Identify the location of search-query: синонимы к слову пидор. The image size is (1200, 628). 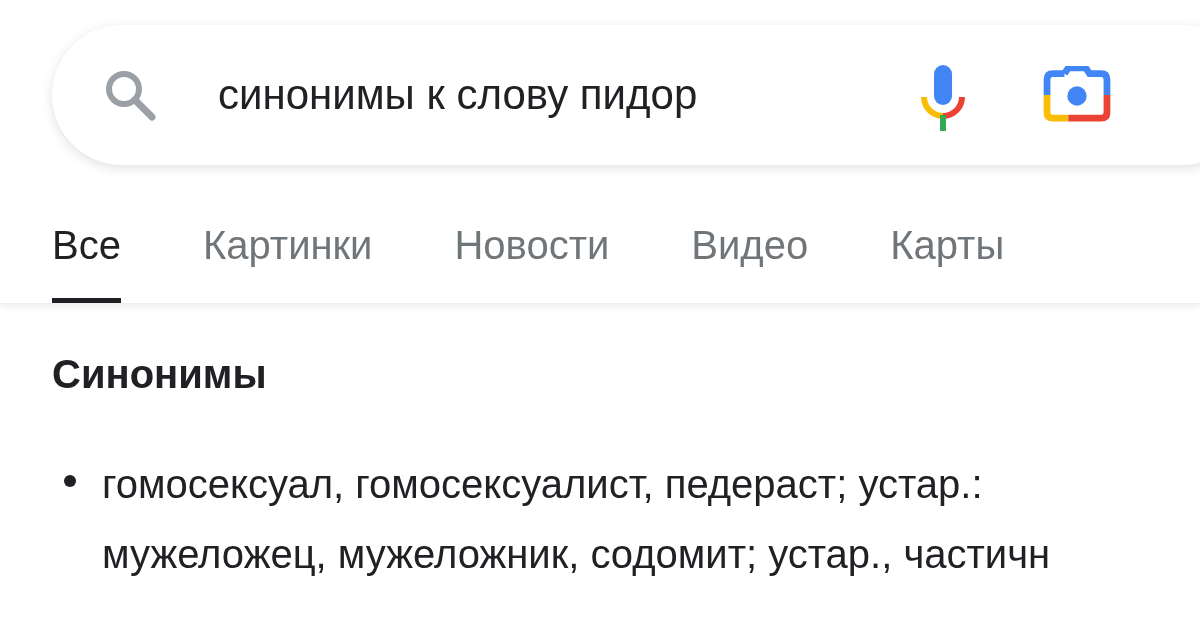
(458, 95).